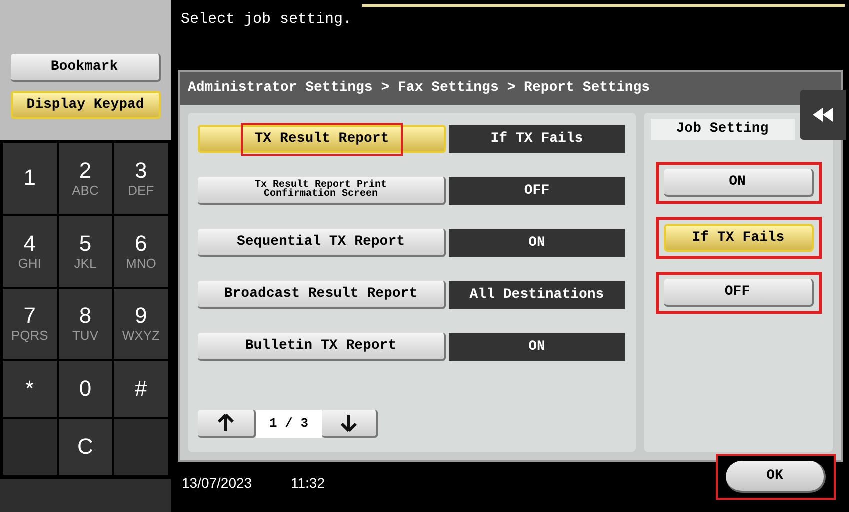 This screenshot has width=849, height=512. I want to click on setting-button: Sequential TX Report, so click(322, 243).